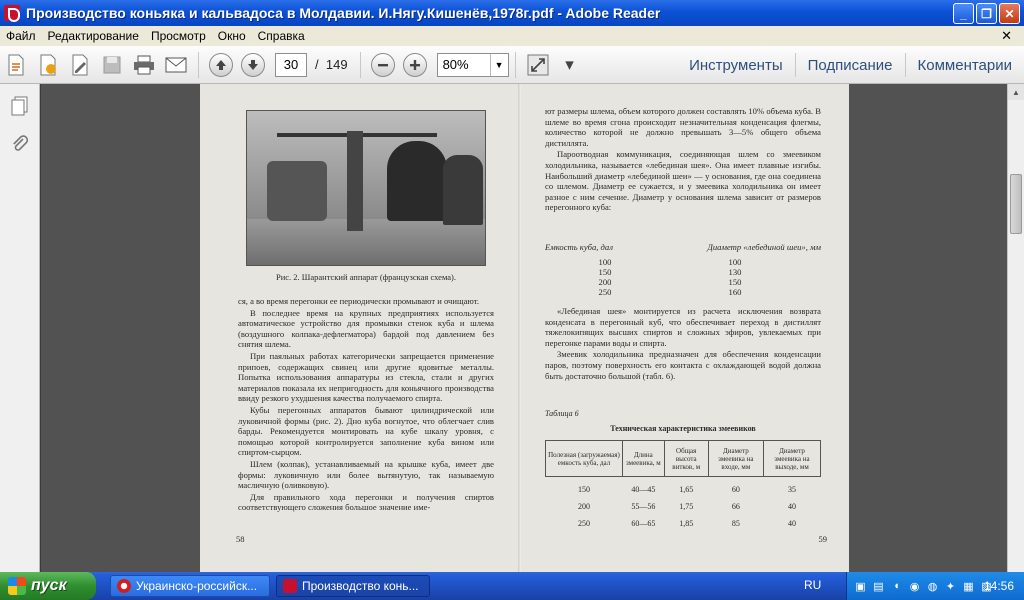 The image size is (1024, 600). I want to click on chevron-down-icon: ▼, so click(498, 64).